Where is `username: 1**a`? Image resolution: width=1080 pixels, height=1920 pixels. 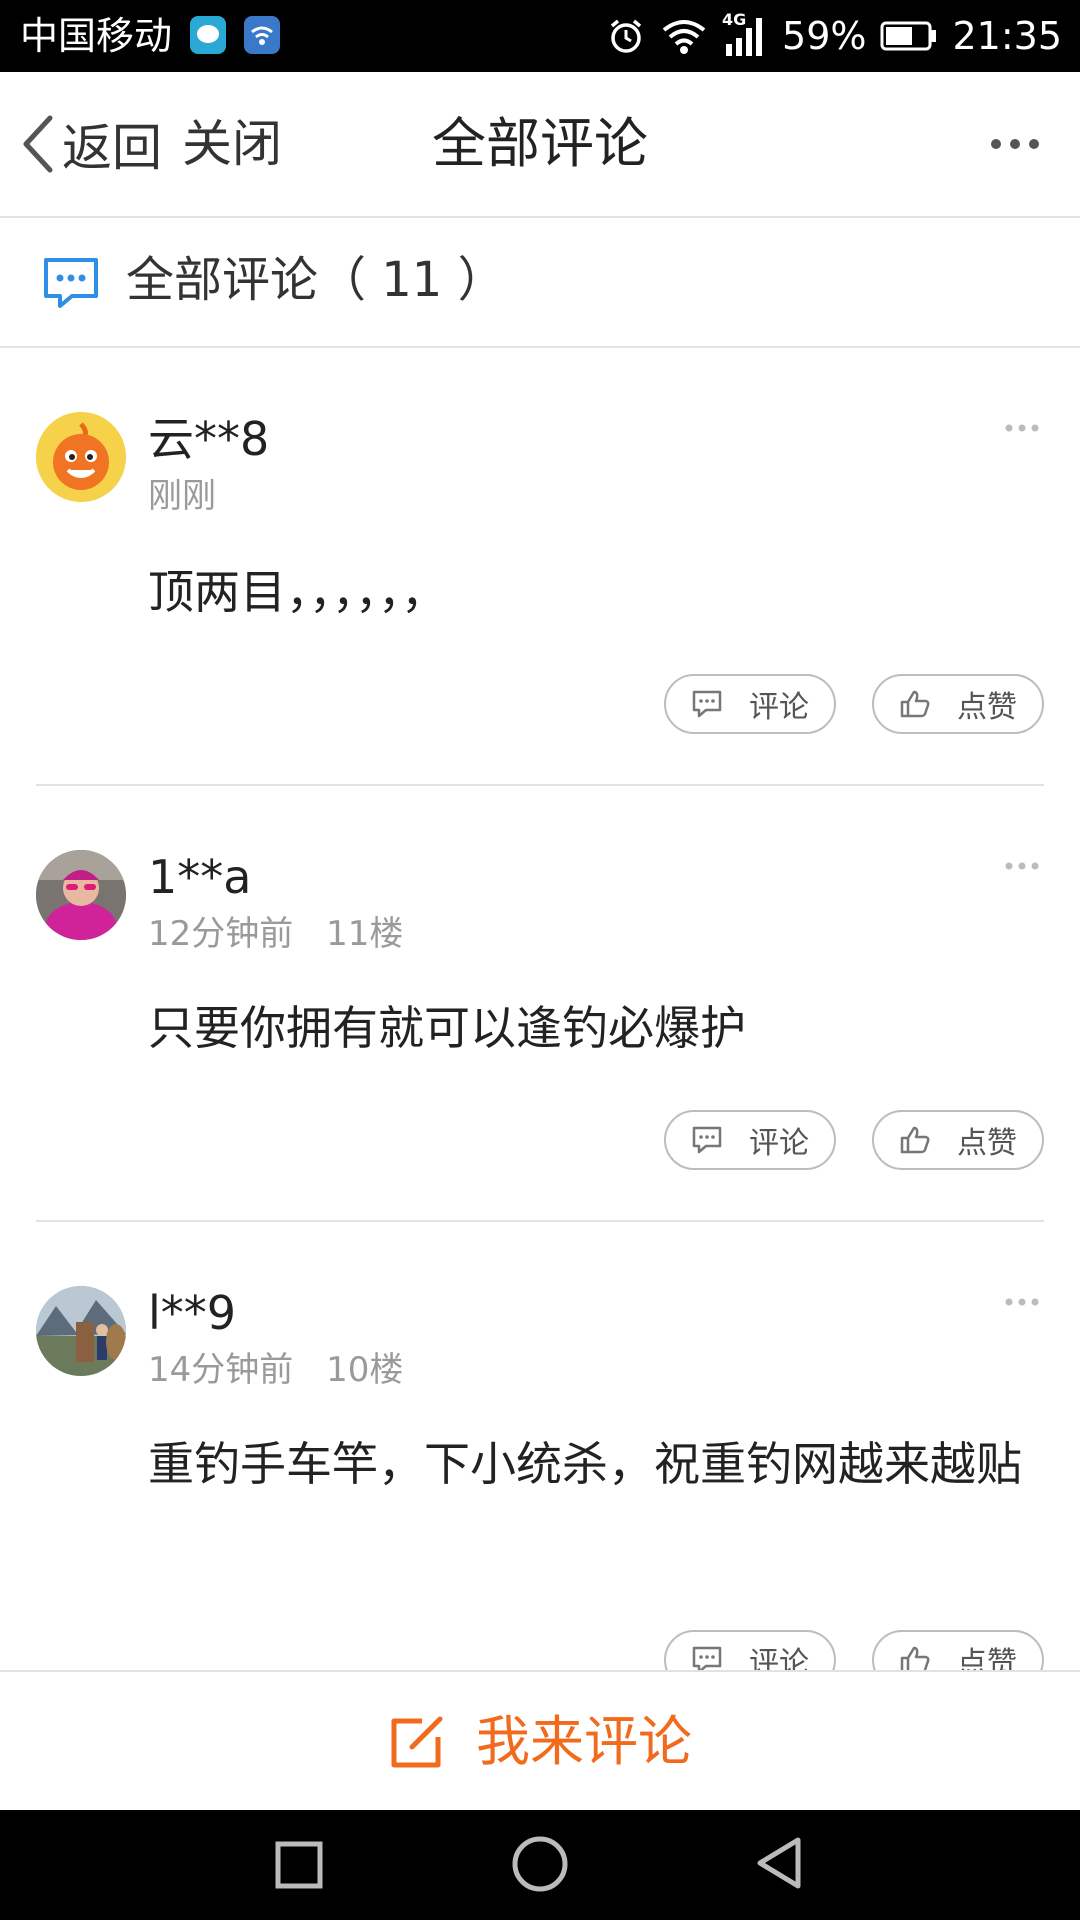 username: 1**a is located at coordinates (199, 877).